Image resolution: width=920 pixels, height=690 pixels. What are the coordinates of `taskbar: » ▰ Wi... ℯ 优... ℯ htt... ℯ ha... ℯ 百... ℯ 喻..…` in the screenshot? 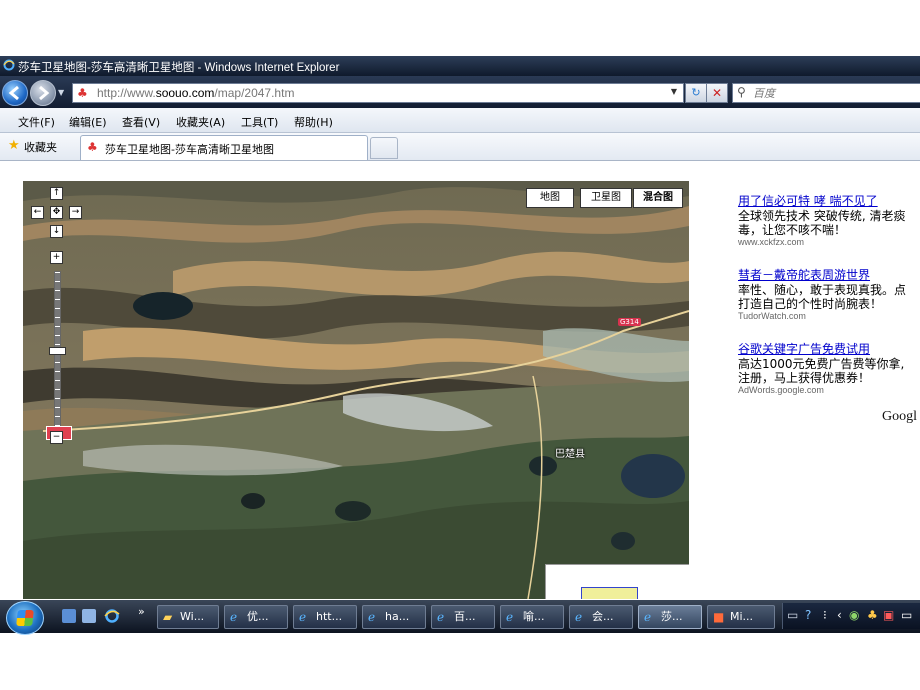 It's located at (460, 617).